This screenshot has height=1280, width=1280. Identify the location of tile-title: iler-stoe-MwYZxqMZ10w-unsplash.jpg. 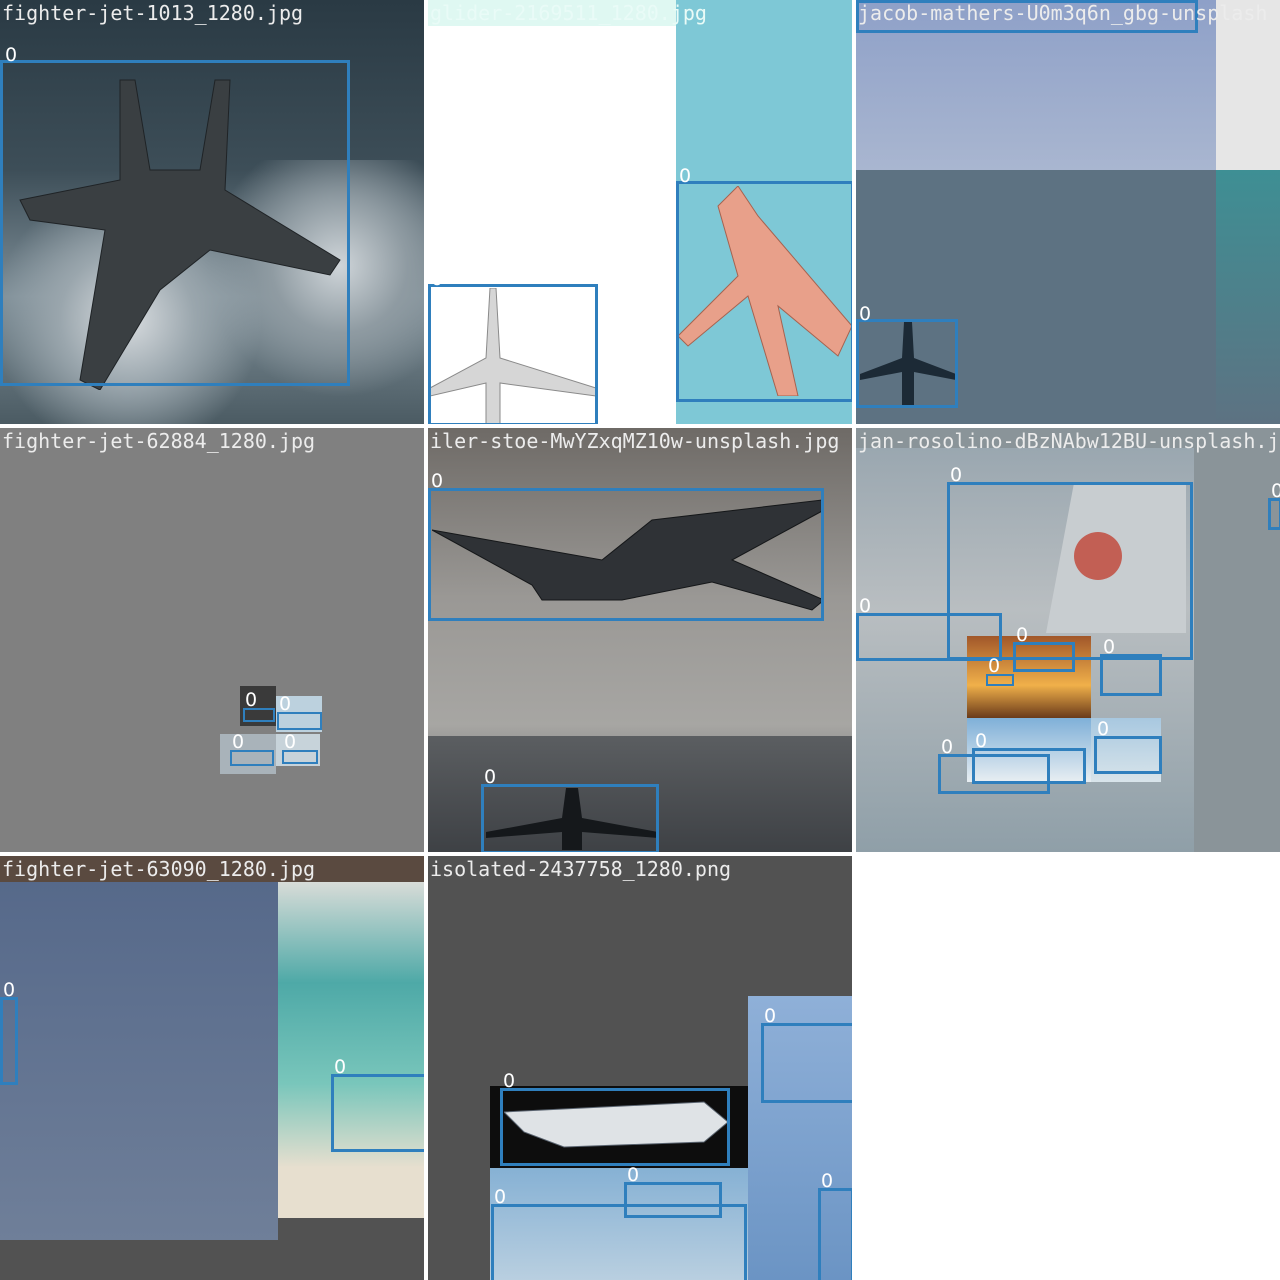
(635, 441).